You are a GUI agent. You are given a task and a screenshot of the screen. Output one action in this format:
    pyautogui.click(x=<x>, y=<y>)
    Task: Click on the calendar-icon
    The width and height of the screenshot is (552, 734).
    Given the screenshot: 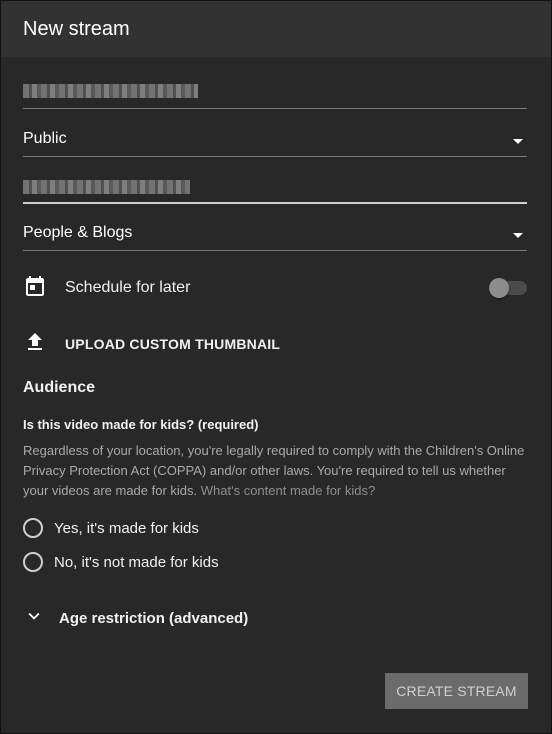 What is the action you would take?
    pyautogui.click(x=35, y=288)
    